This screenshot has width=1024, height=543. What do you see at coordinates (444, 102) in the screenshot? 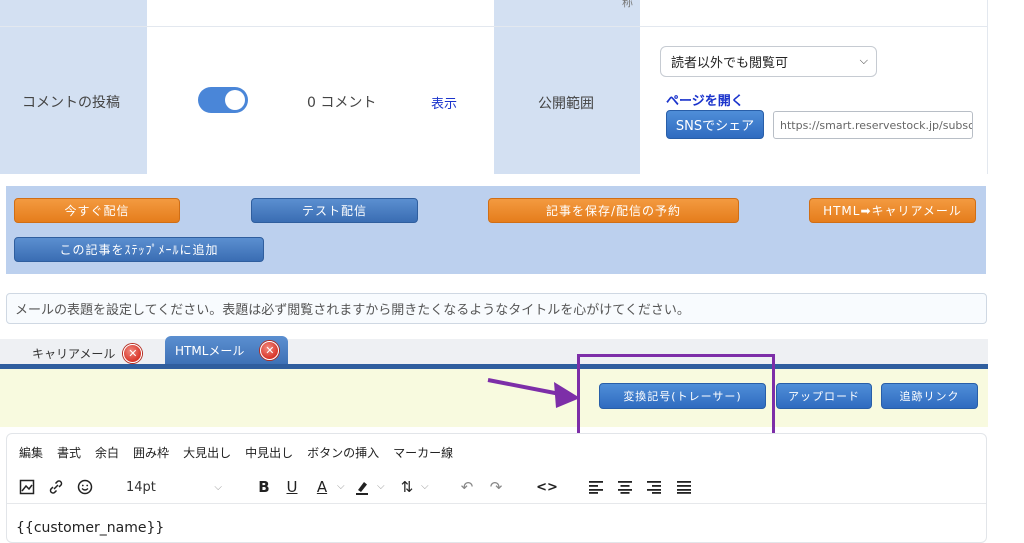
I see `show-comments-link: 表示` at bounding box center [444, 102].